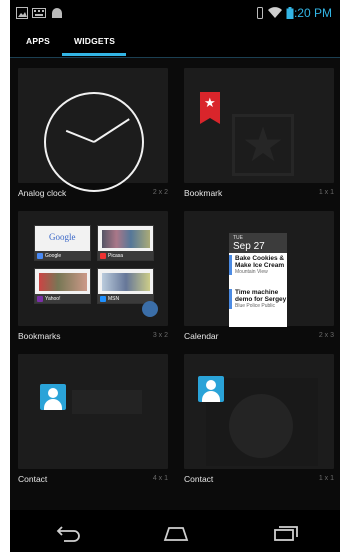 This screenshot has width=342, height=552. I want to click on vibrate-icon, so click(260, 13).